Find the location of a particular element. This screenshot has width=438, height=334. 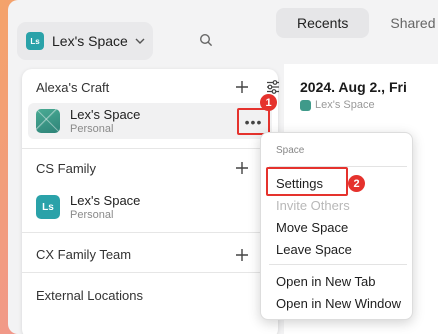

space-item-lexs-space-2: Ls Lex's Space Personal is located at coordinates (150, 207).